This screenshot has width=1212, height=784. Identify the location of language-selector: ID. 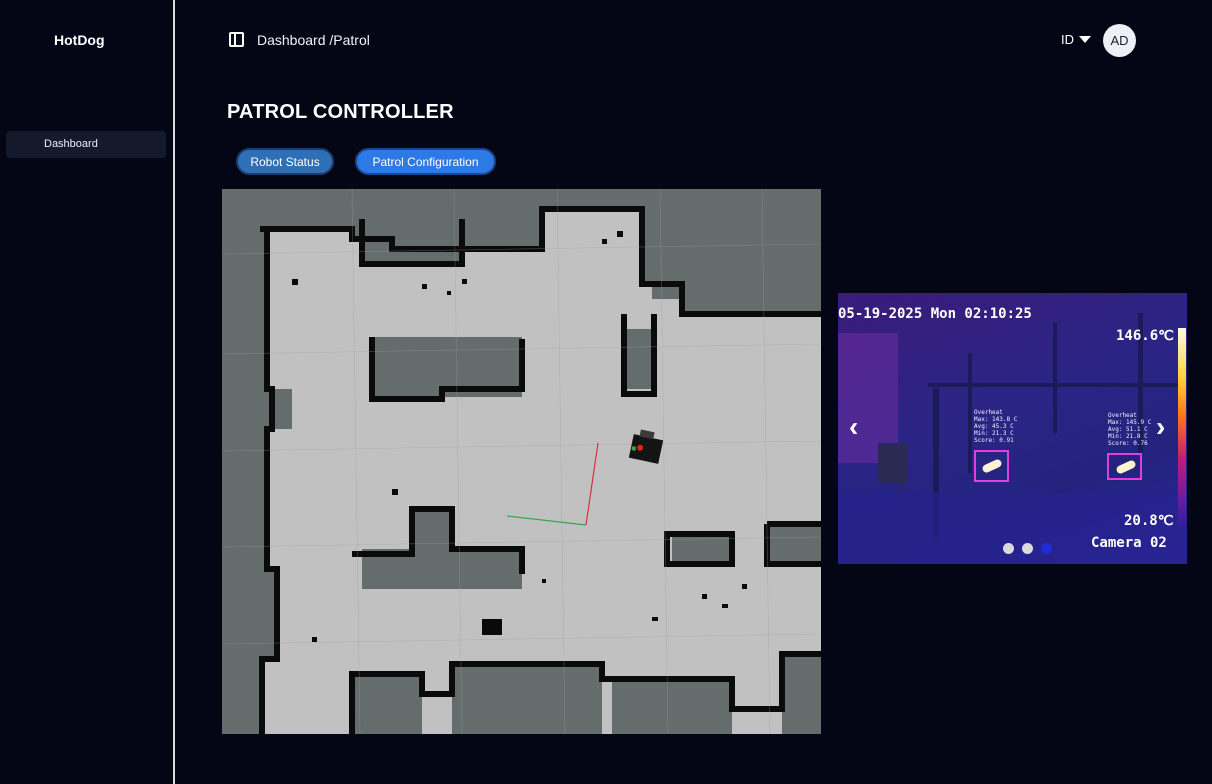
(1076, 39).